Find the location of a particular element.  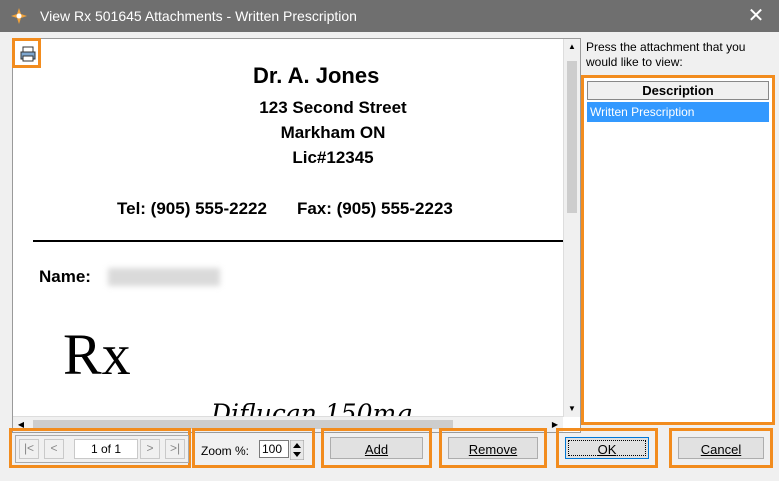

telephone: Tel: (905) 555-2222 is located at coordinates (192, 208).